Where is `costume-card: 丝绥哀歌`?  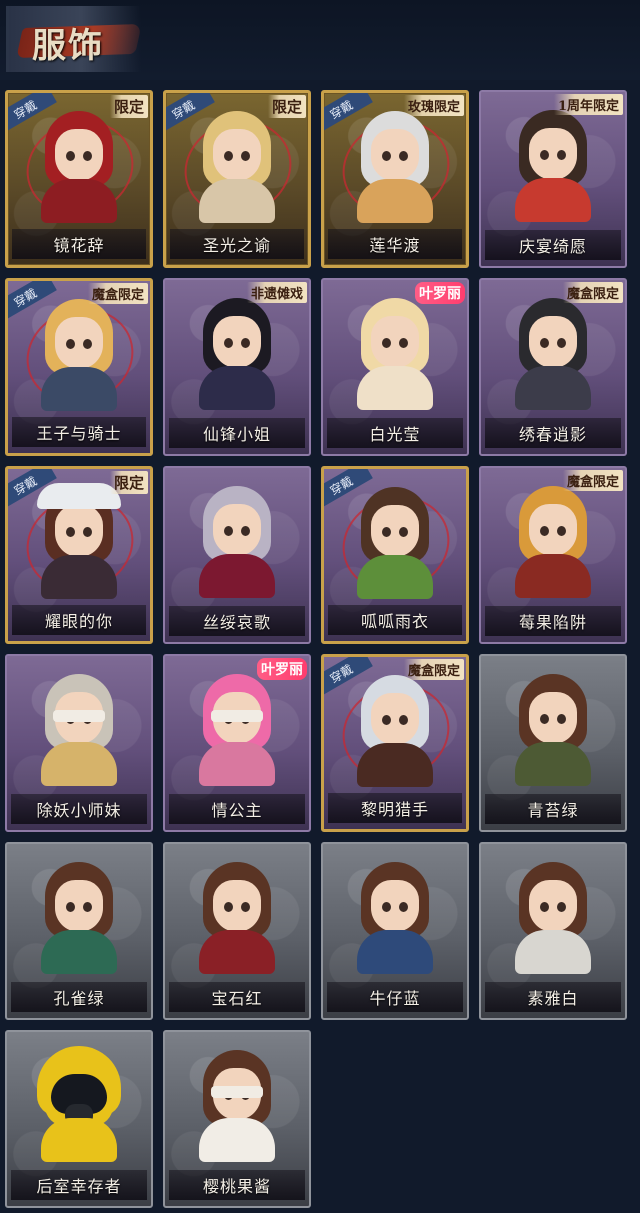
costume-card: 丝绥哀歌 is located at coordinates (237, 555).